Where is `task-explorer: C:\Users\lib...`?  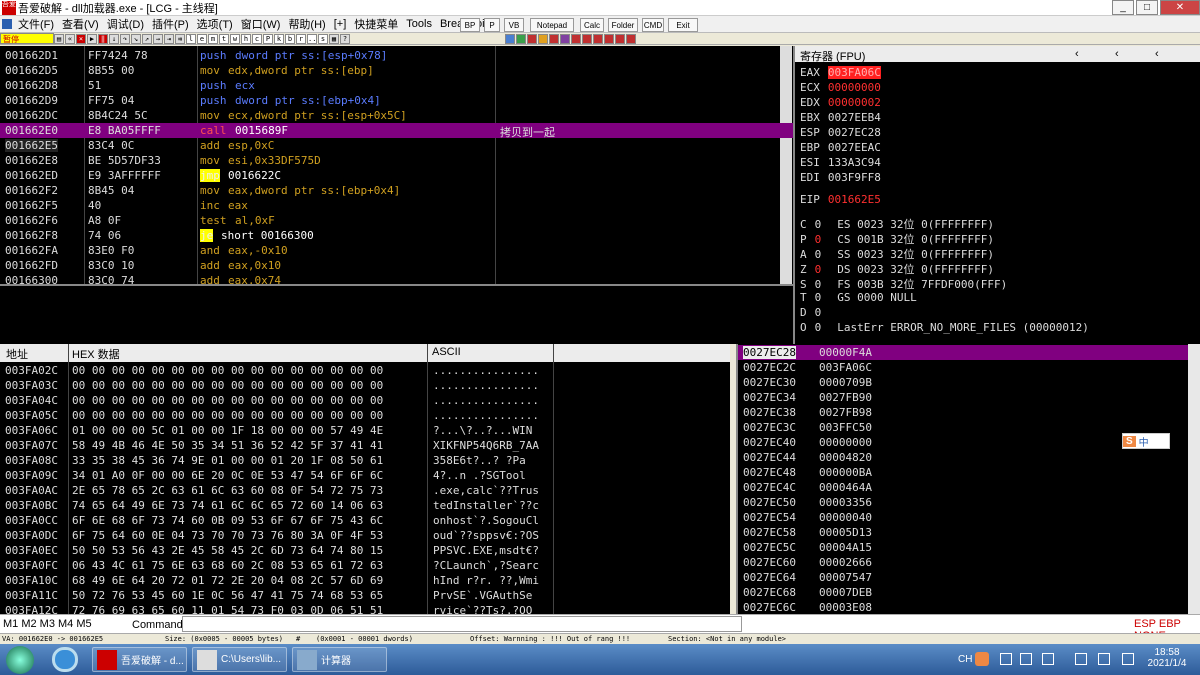 task-explorer: C:\Users\lib... is located at coordinates (239, 659).